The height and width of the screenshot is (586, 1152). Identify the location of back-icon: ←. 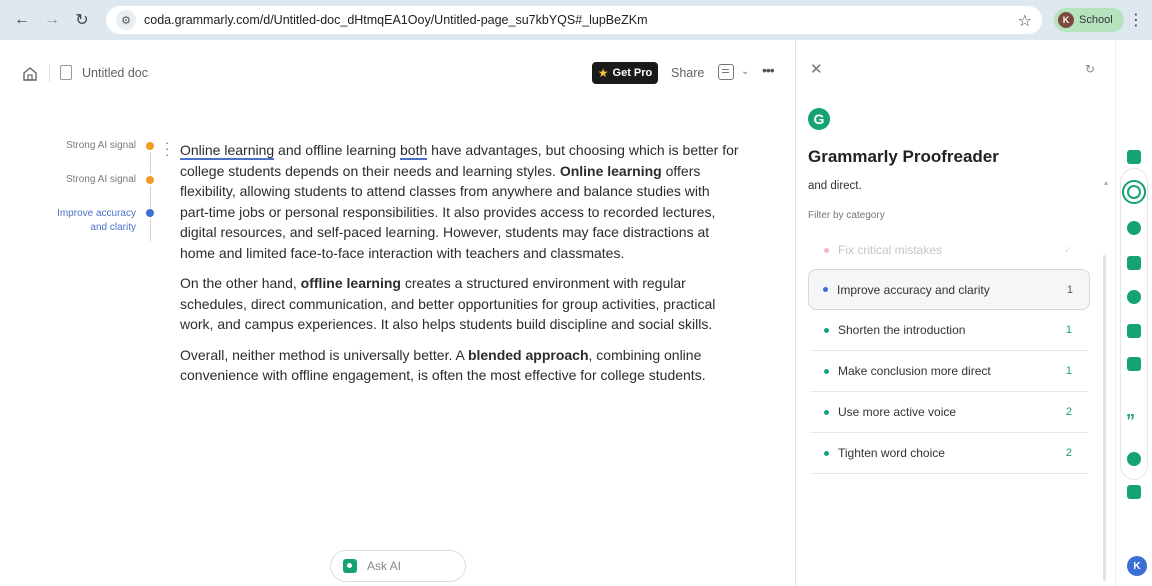
(22, 20).